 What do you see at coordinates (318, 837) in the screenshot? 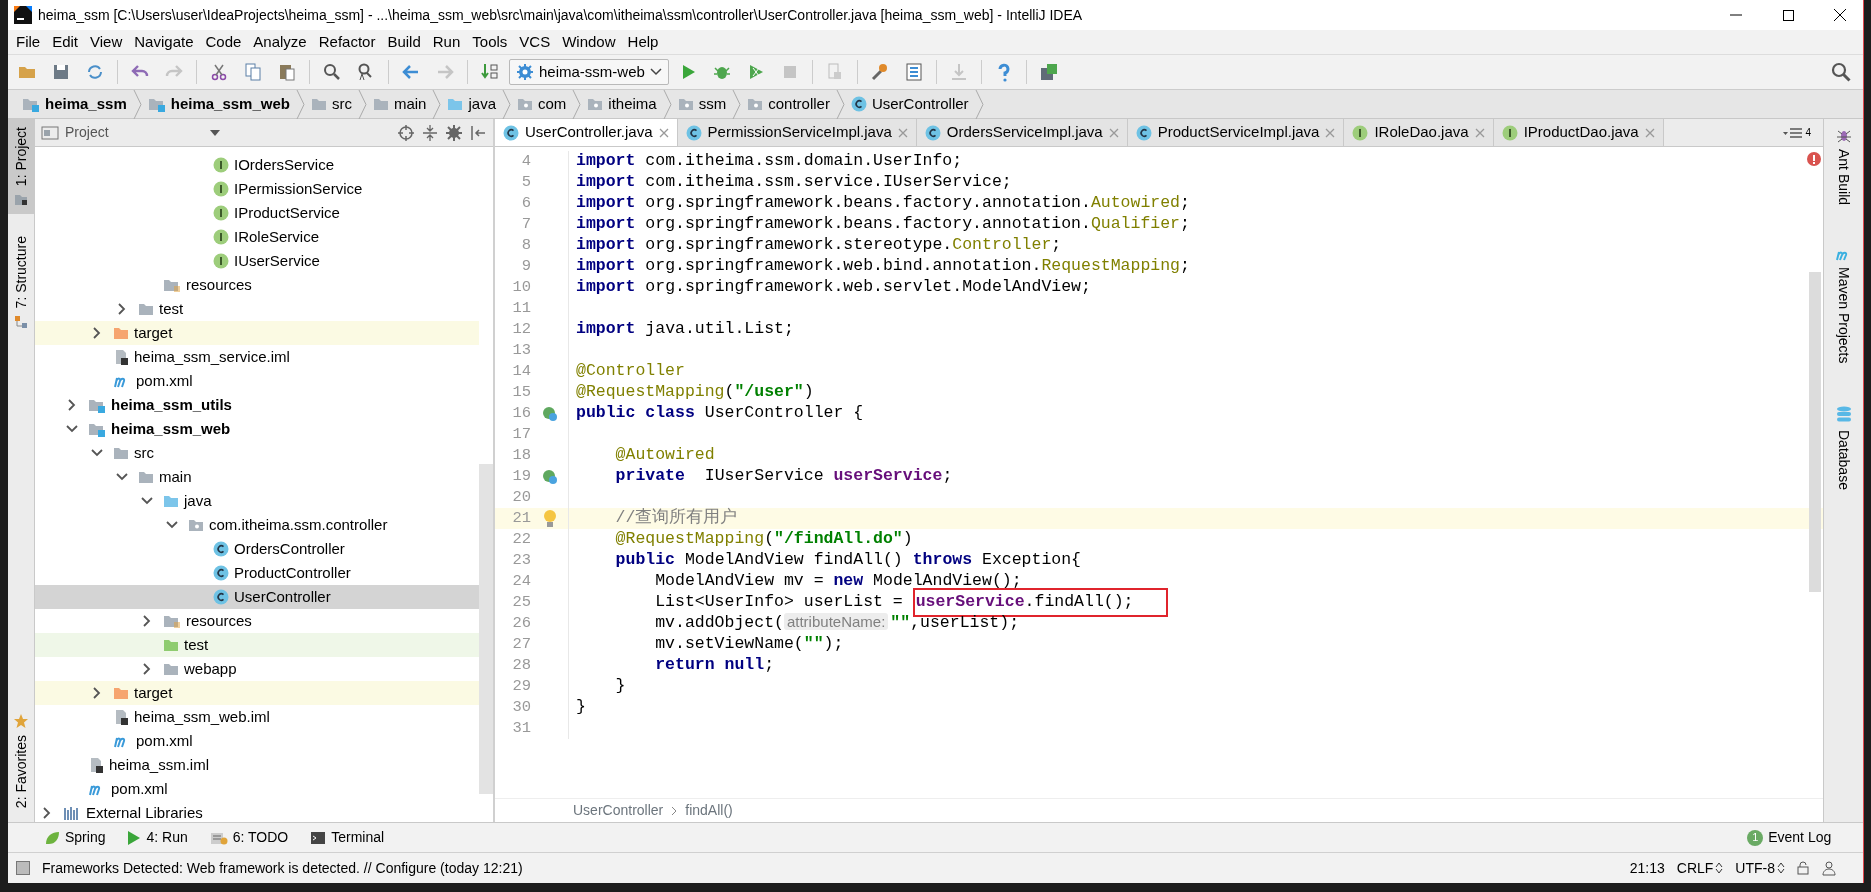
I see `terminal-icon` at bounding box center [318, 837].